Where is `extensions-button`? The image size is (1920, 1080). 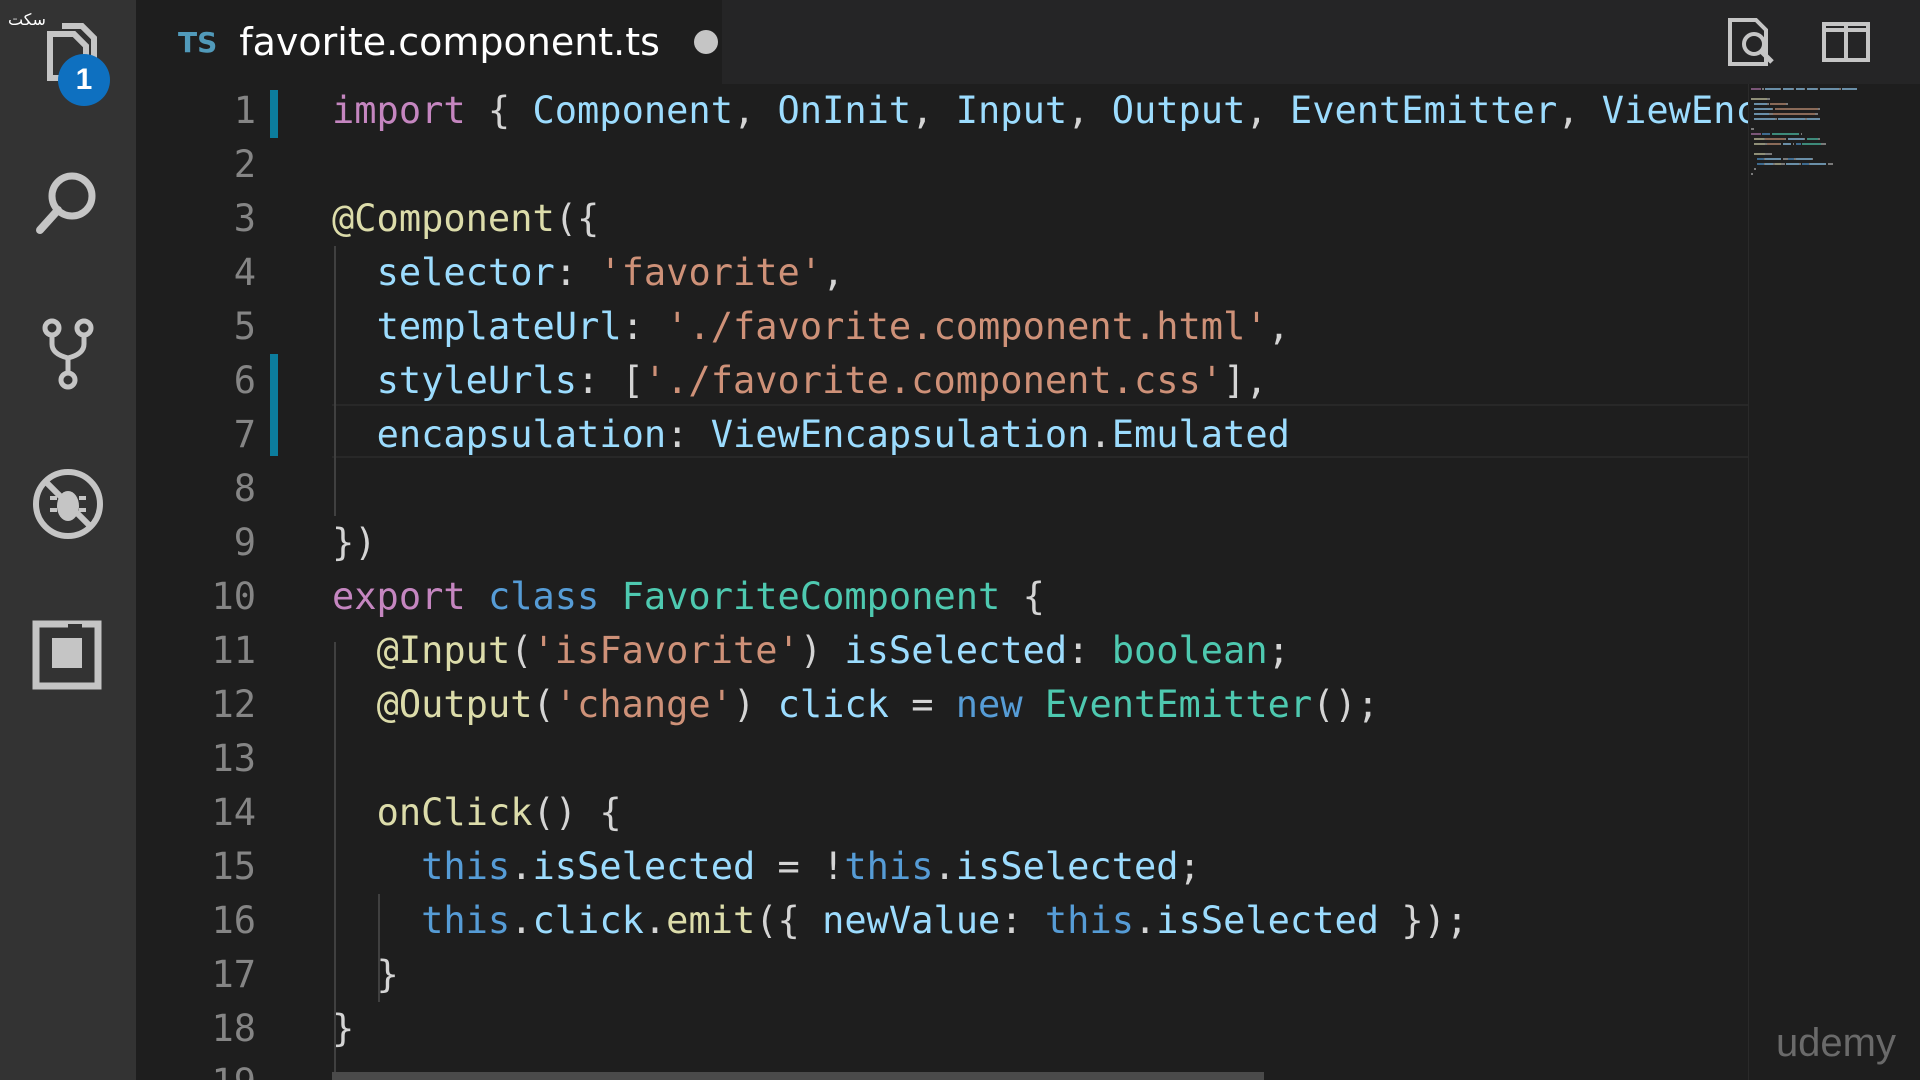 extensions-button is located at coordinates (68, 654).